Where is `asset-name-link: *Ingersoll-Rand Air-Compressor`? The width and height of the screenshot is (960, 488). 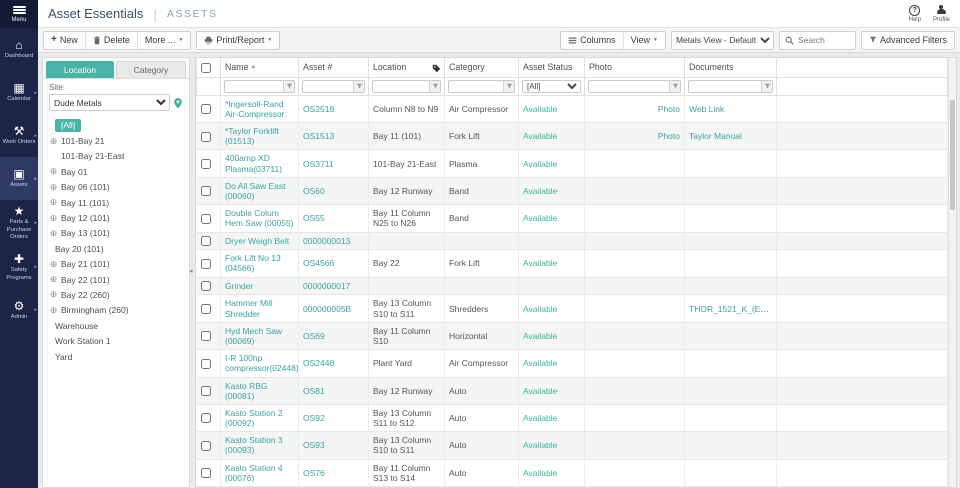
asset-name-link: *Ingersoll-Rand Air-Compressor is located at coordinates (255, 109).